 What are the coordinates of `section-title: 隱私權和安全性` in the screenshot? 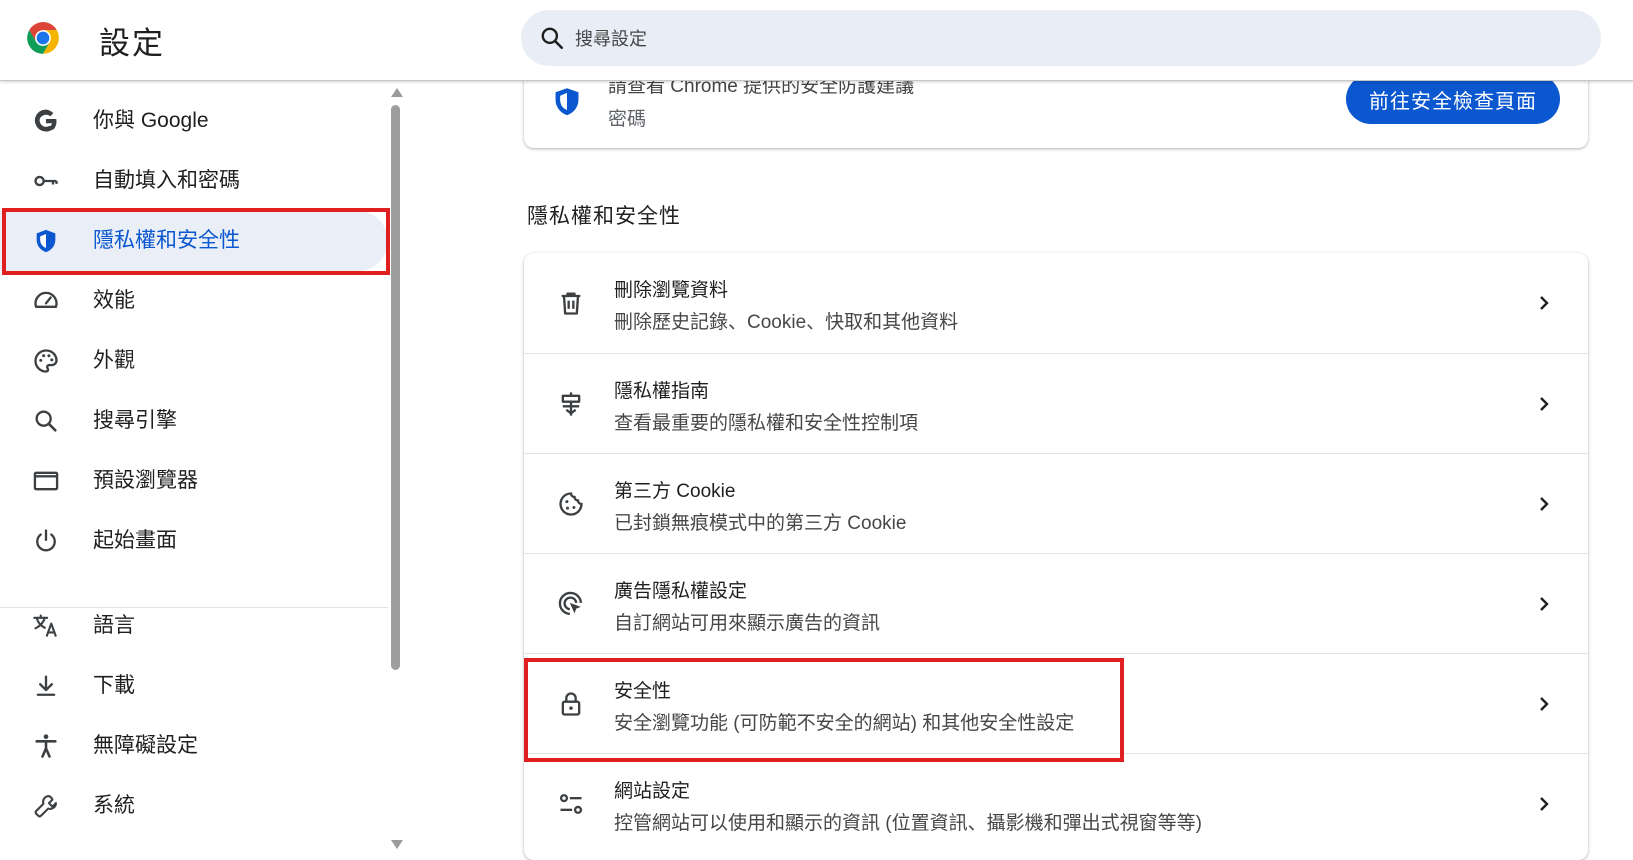 It's located at (604, 216).